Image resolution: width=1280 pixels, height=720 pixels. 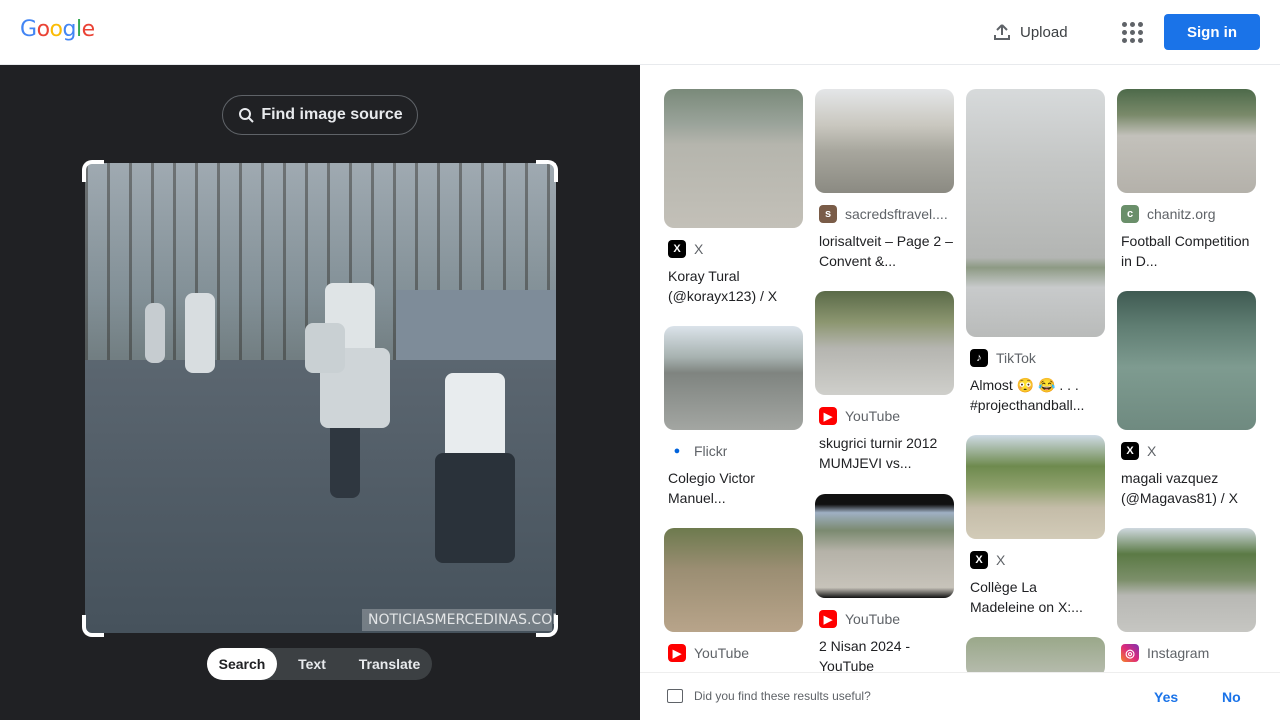 What do you see at coordinates (247, 115) in the screenshot?
I see `lens-search-icon` at bounding box center [247, 115].